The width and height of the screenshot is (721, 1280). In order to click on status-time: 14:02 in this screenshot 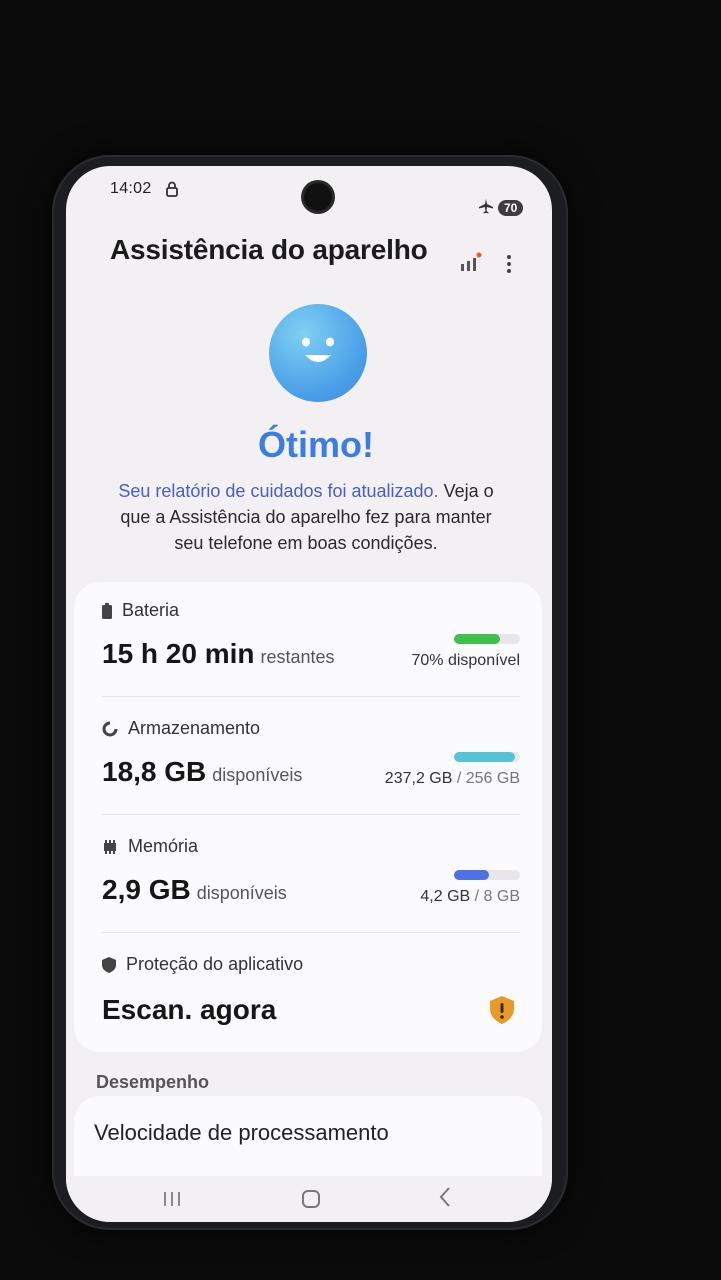, I will do `click(131, 188)`.